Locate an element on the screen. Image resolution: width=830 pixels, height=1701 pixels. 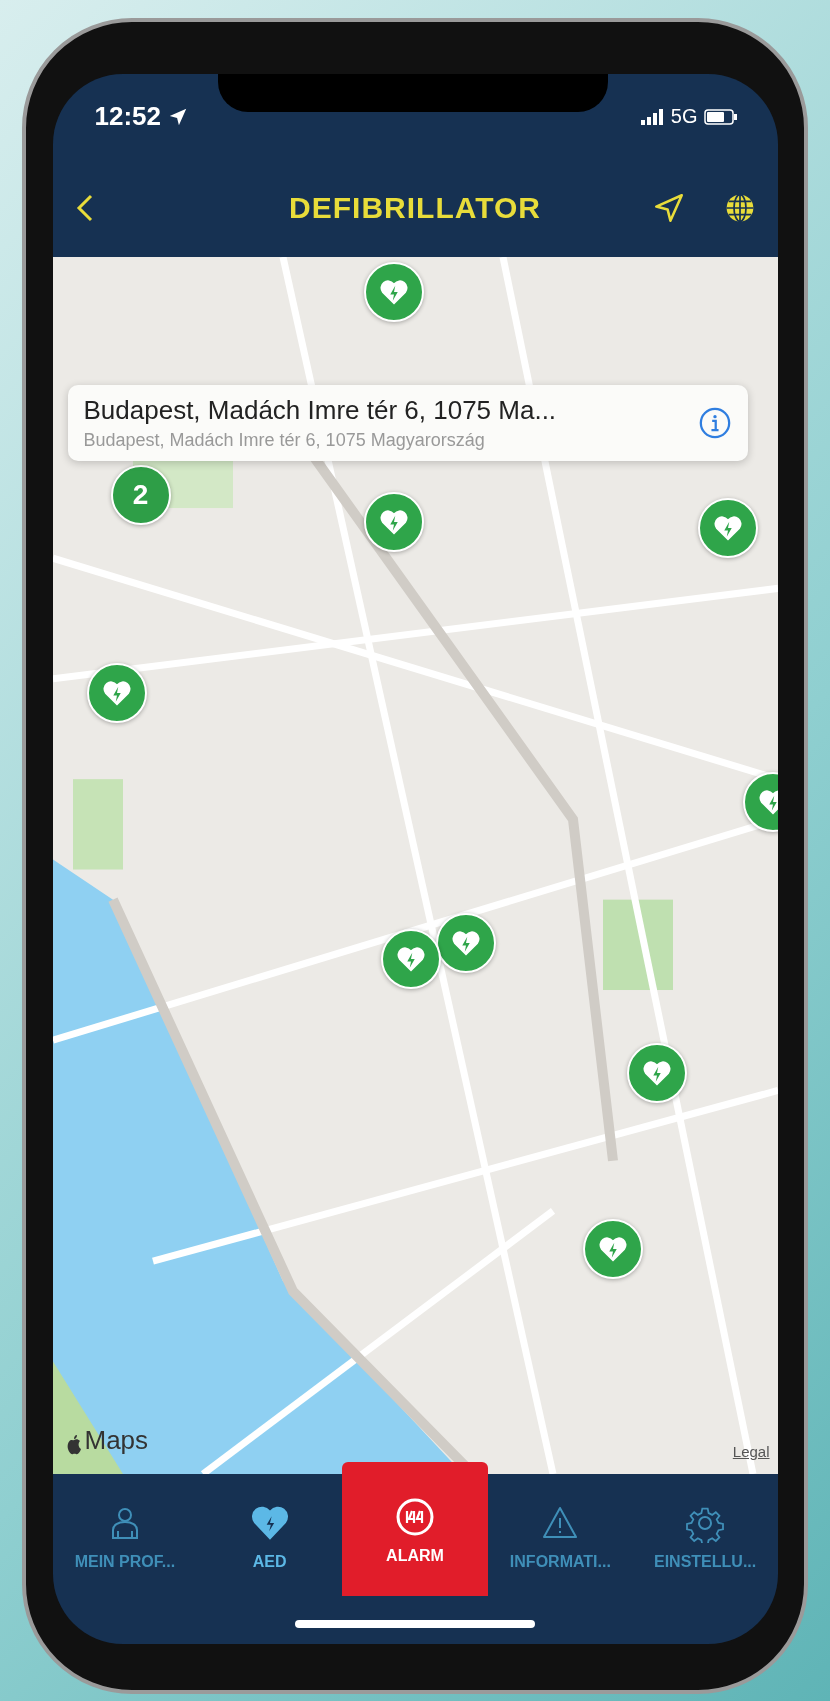
status-time: 12:52 is located at coordinates (127, 116).